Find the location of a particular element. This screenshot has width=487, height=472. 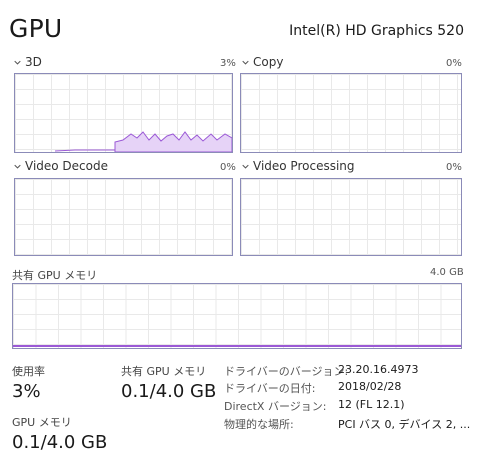

gpu-memory-label: GPU メモリ is located at coordinates (42, 422).